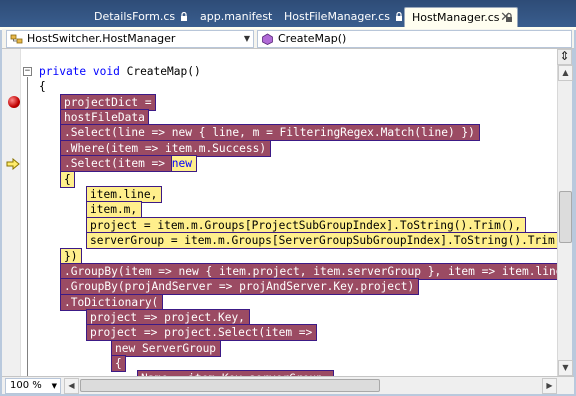 This screenshot has width=576, height=396. What do you see at coordinates (414, 39) in the screenshot?
I see `member-selector-dropdown: CreateMap()` at bounding box center [414, 39].